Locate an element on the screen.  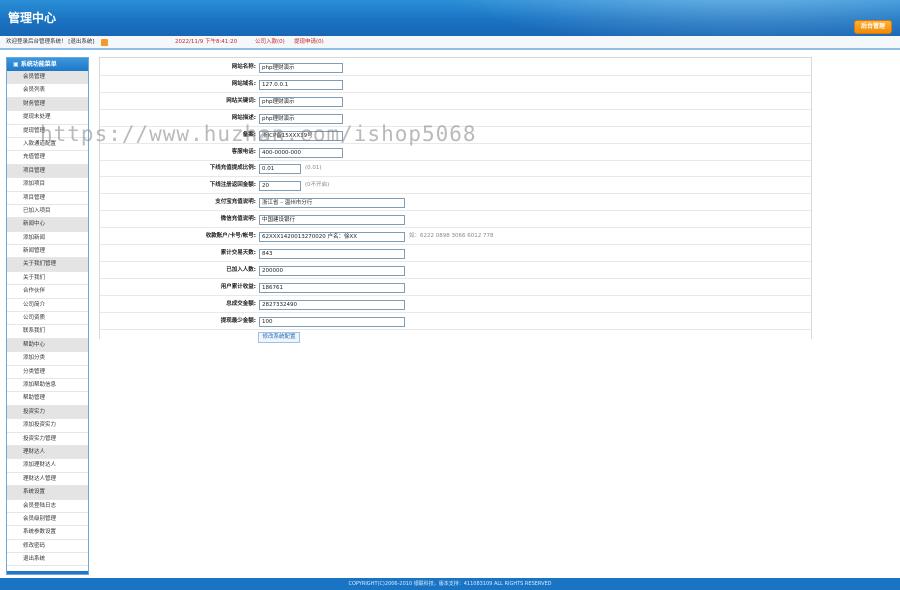
sidebar-item: 退出系统 is located at coordinates (47, 560).